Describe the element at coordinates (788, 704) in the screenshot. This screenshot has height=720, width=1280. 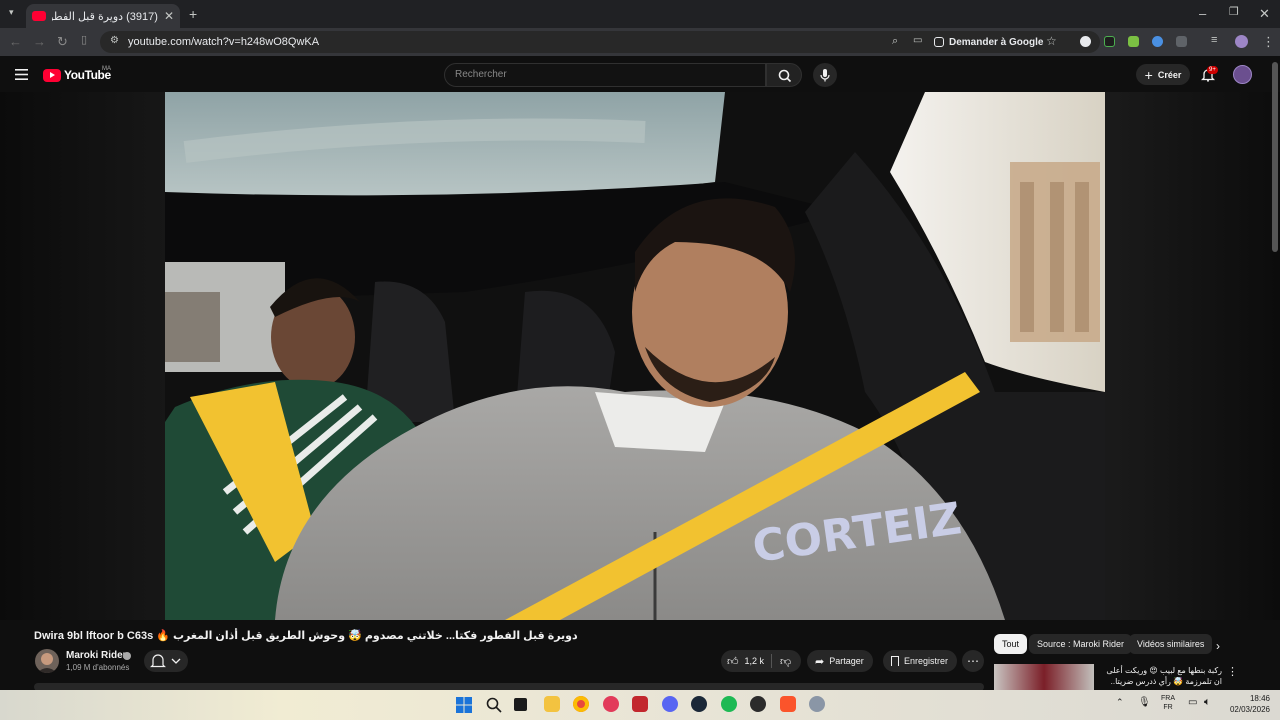
I see `brave-icon` at that location.